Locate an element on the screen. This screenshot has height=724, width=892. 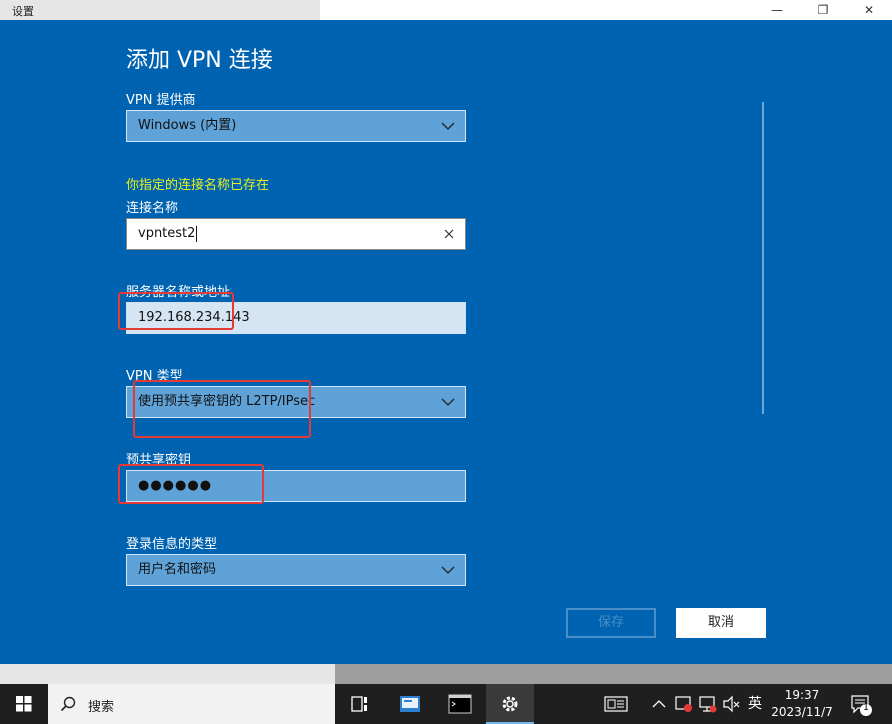
file-manager-icon is located at coordinates (410, 704).